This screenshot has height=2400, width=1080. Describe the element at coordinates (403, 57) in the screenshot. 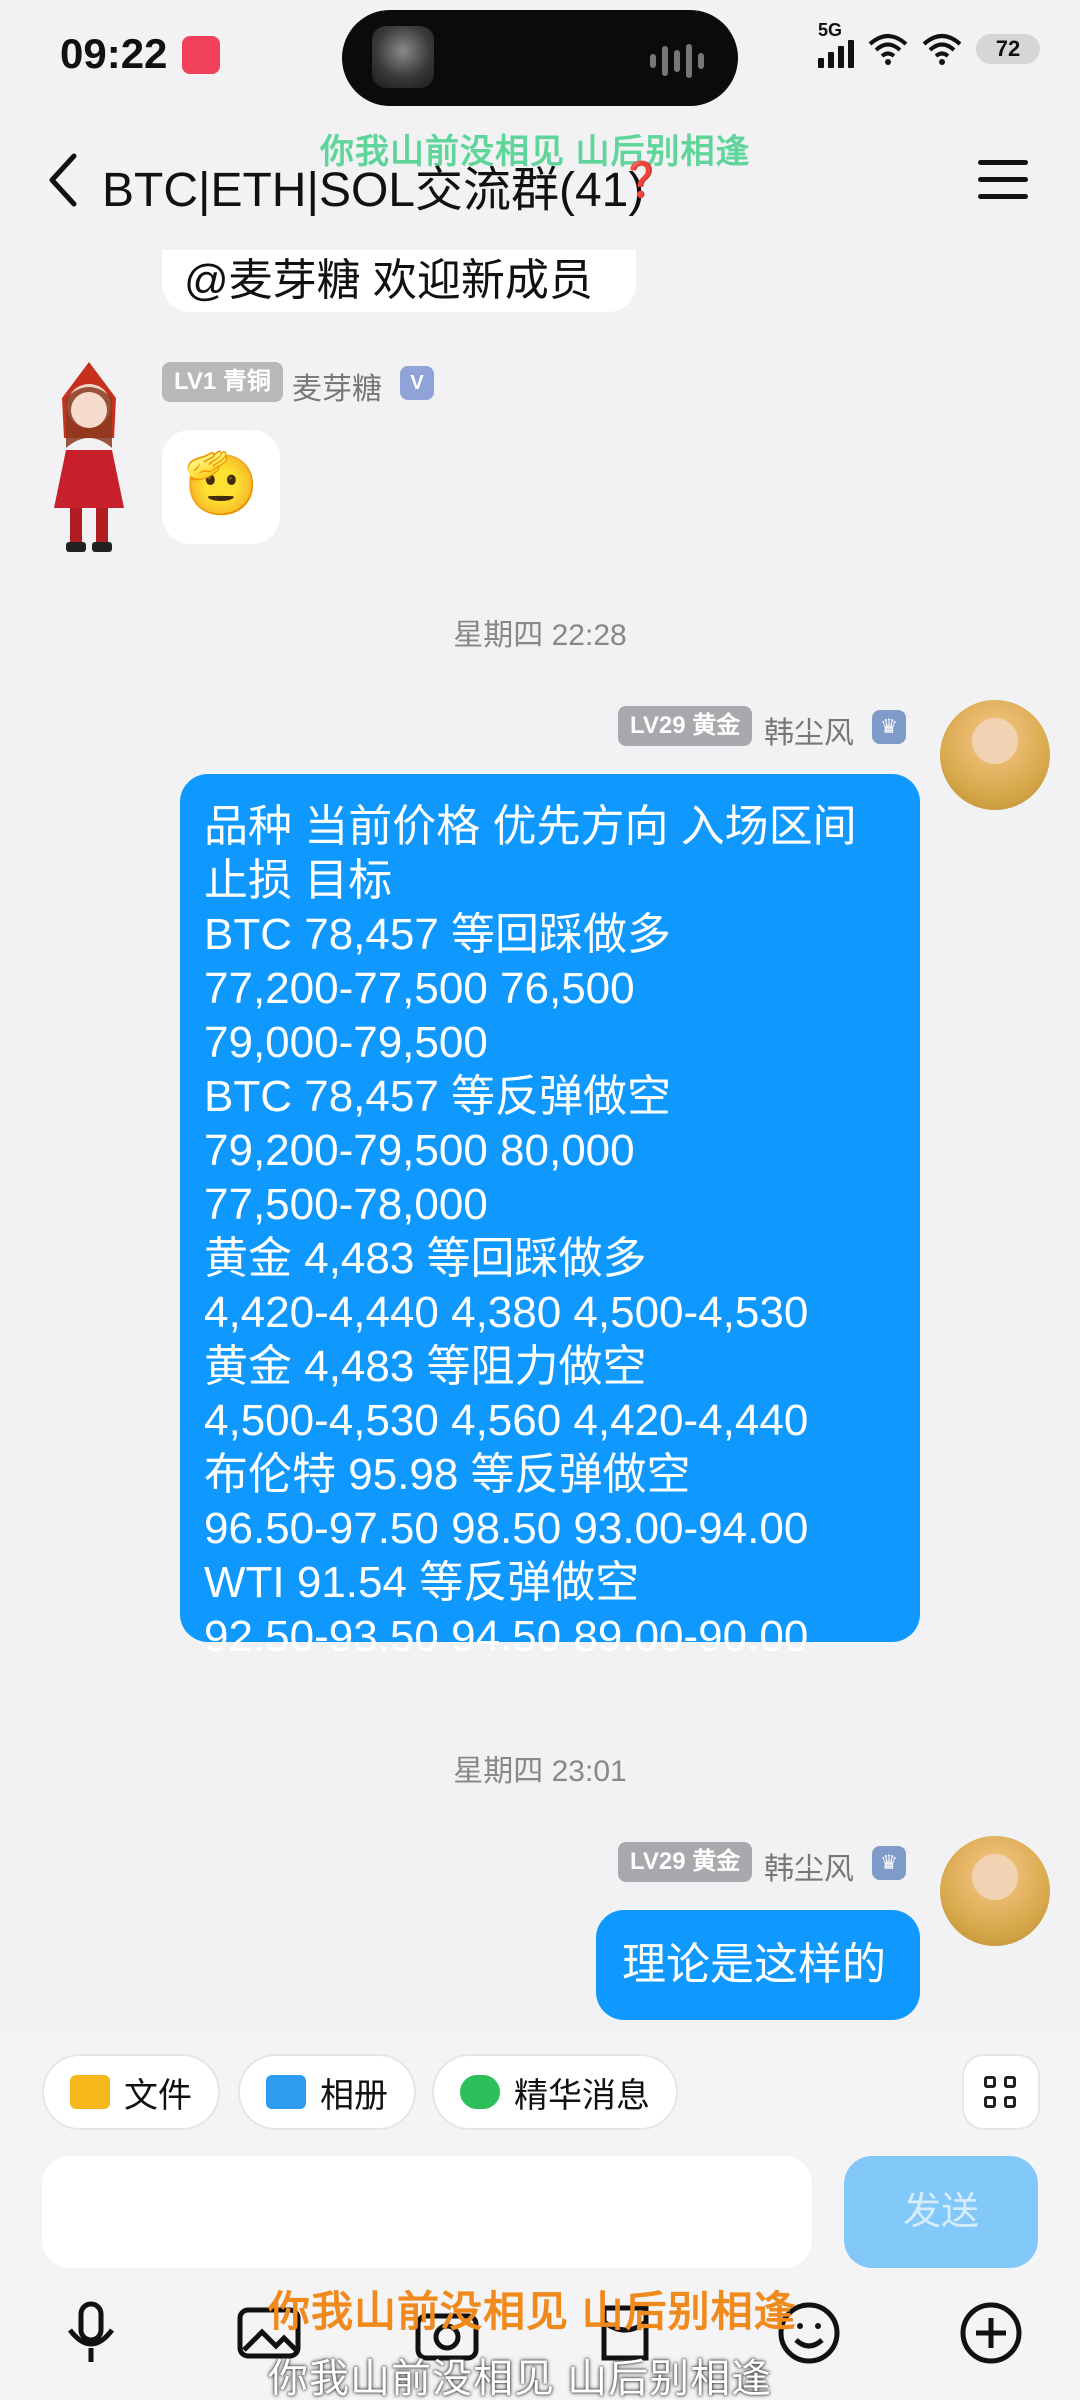

I see `media-thumbnail` at that location.